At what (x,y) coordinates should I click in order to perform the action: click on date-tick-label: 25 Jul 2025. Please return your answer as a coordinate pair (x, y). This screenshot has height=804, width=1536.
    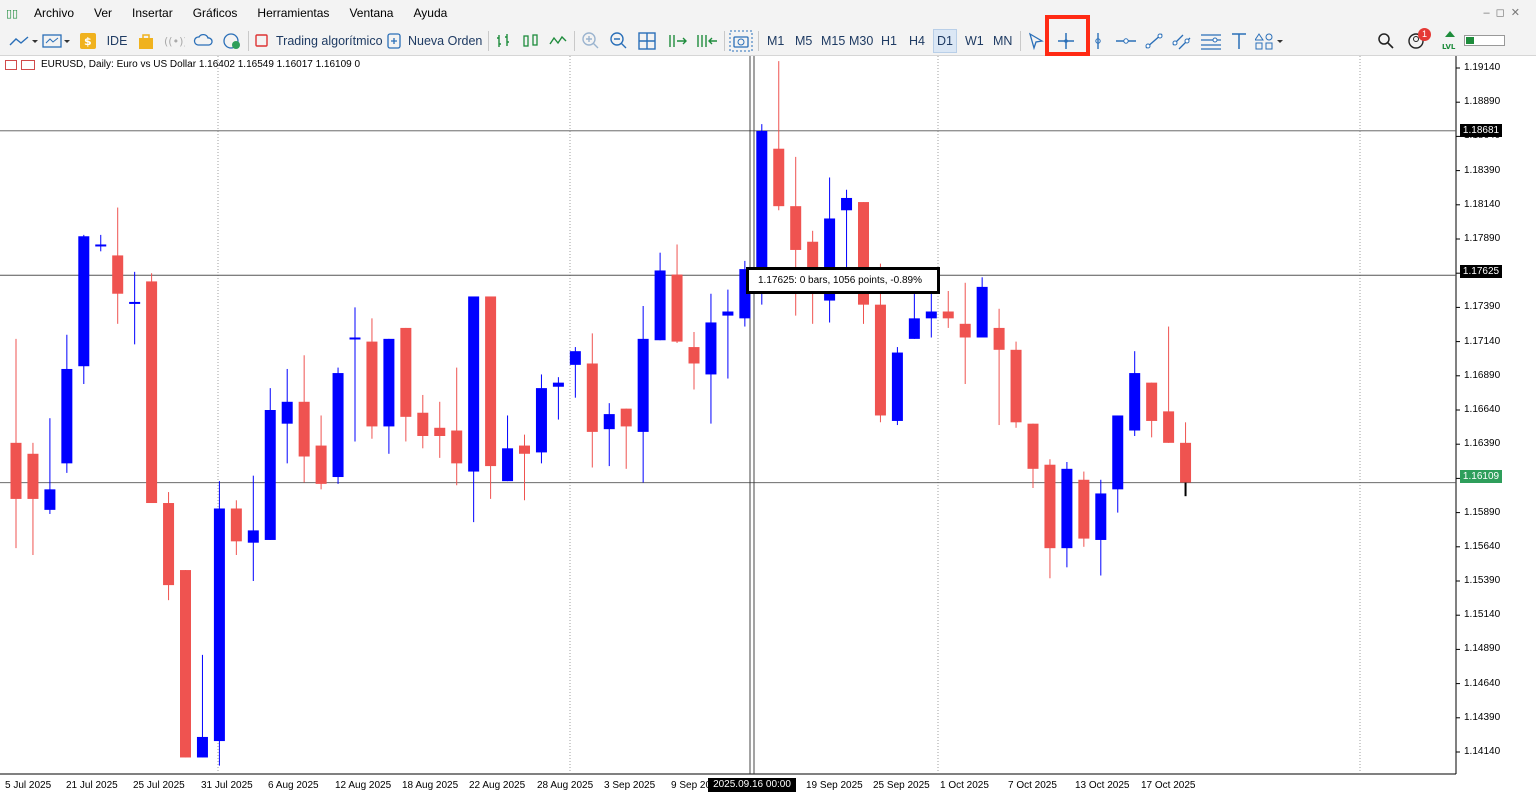
    Looking at the image, I should click on (159, 785).